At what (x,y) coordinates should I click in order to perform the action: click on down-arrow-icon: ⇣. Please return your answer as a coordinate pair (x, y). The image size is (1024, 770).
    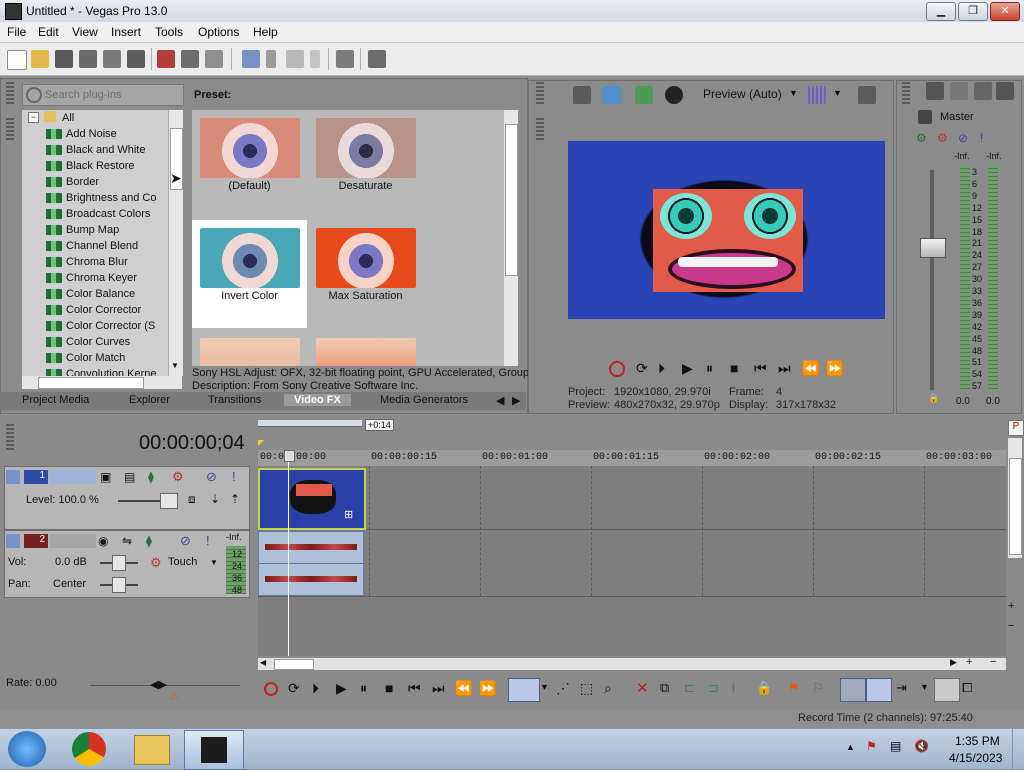
    Looking at the image, I should click on (215, 499).